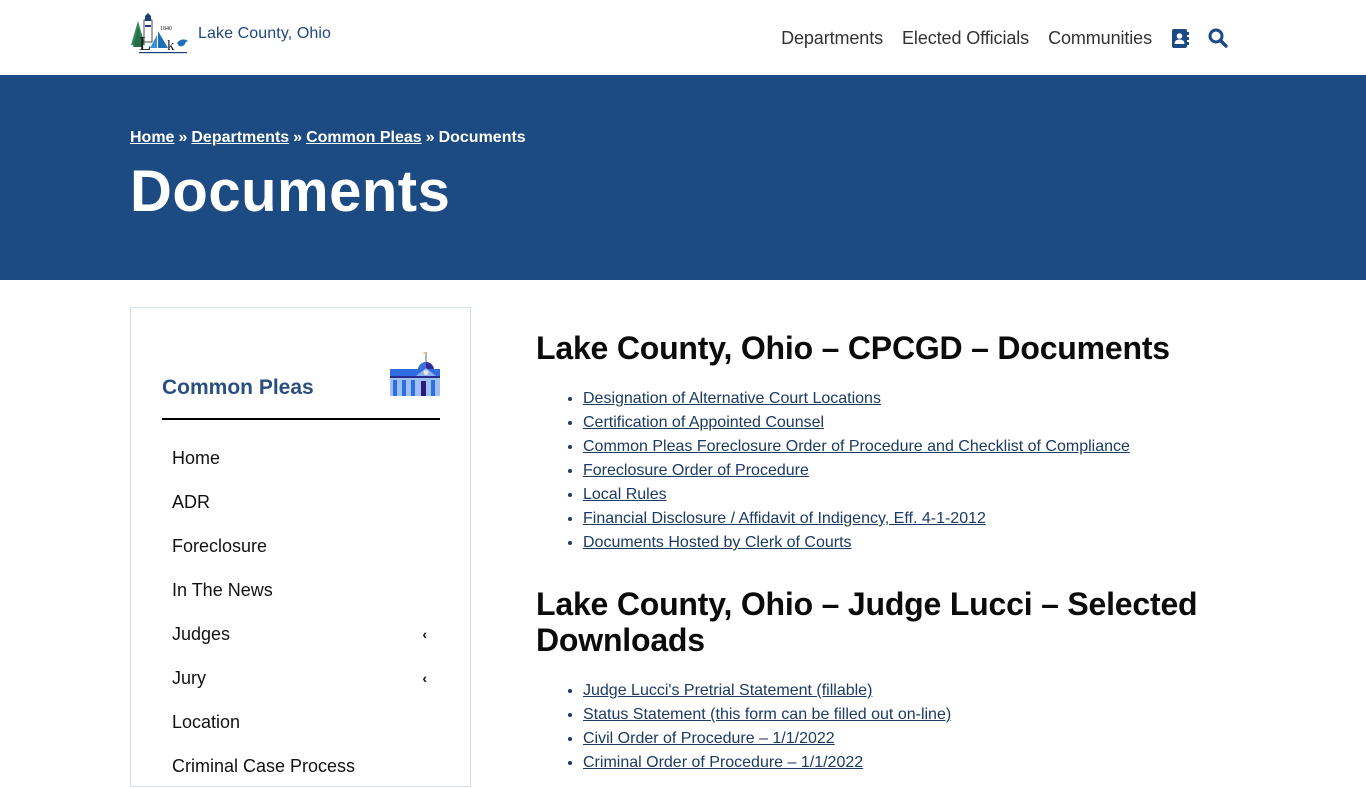  I want to click on list-item: Certification of Appointed Counsel, so click(904, 423).